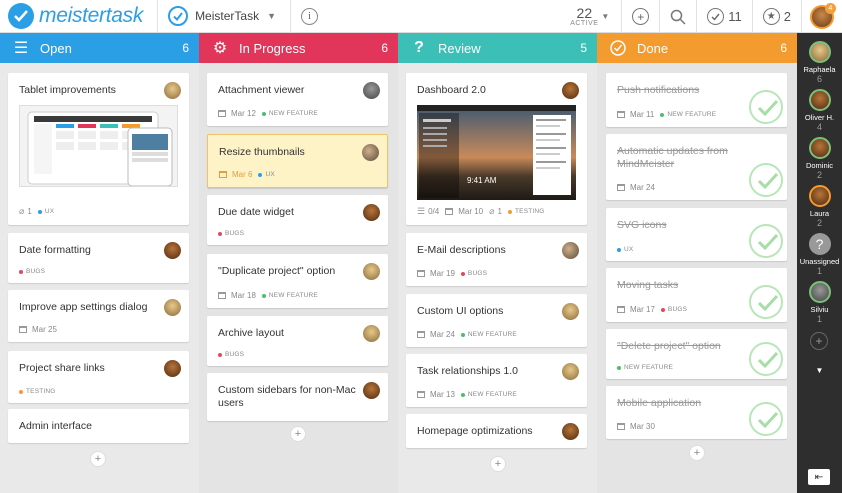 This screenshot has width=842, height=493. I want to click on task-card: Admin interface, so click(98, 426).